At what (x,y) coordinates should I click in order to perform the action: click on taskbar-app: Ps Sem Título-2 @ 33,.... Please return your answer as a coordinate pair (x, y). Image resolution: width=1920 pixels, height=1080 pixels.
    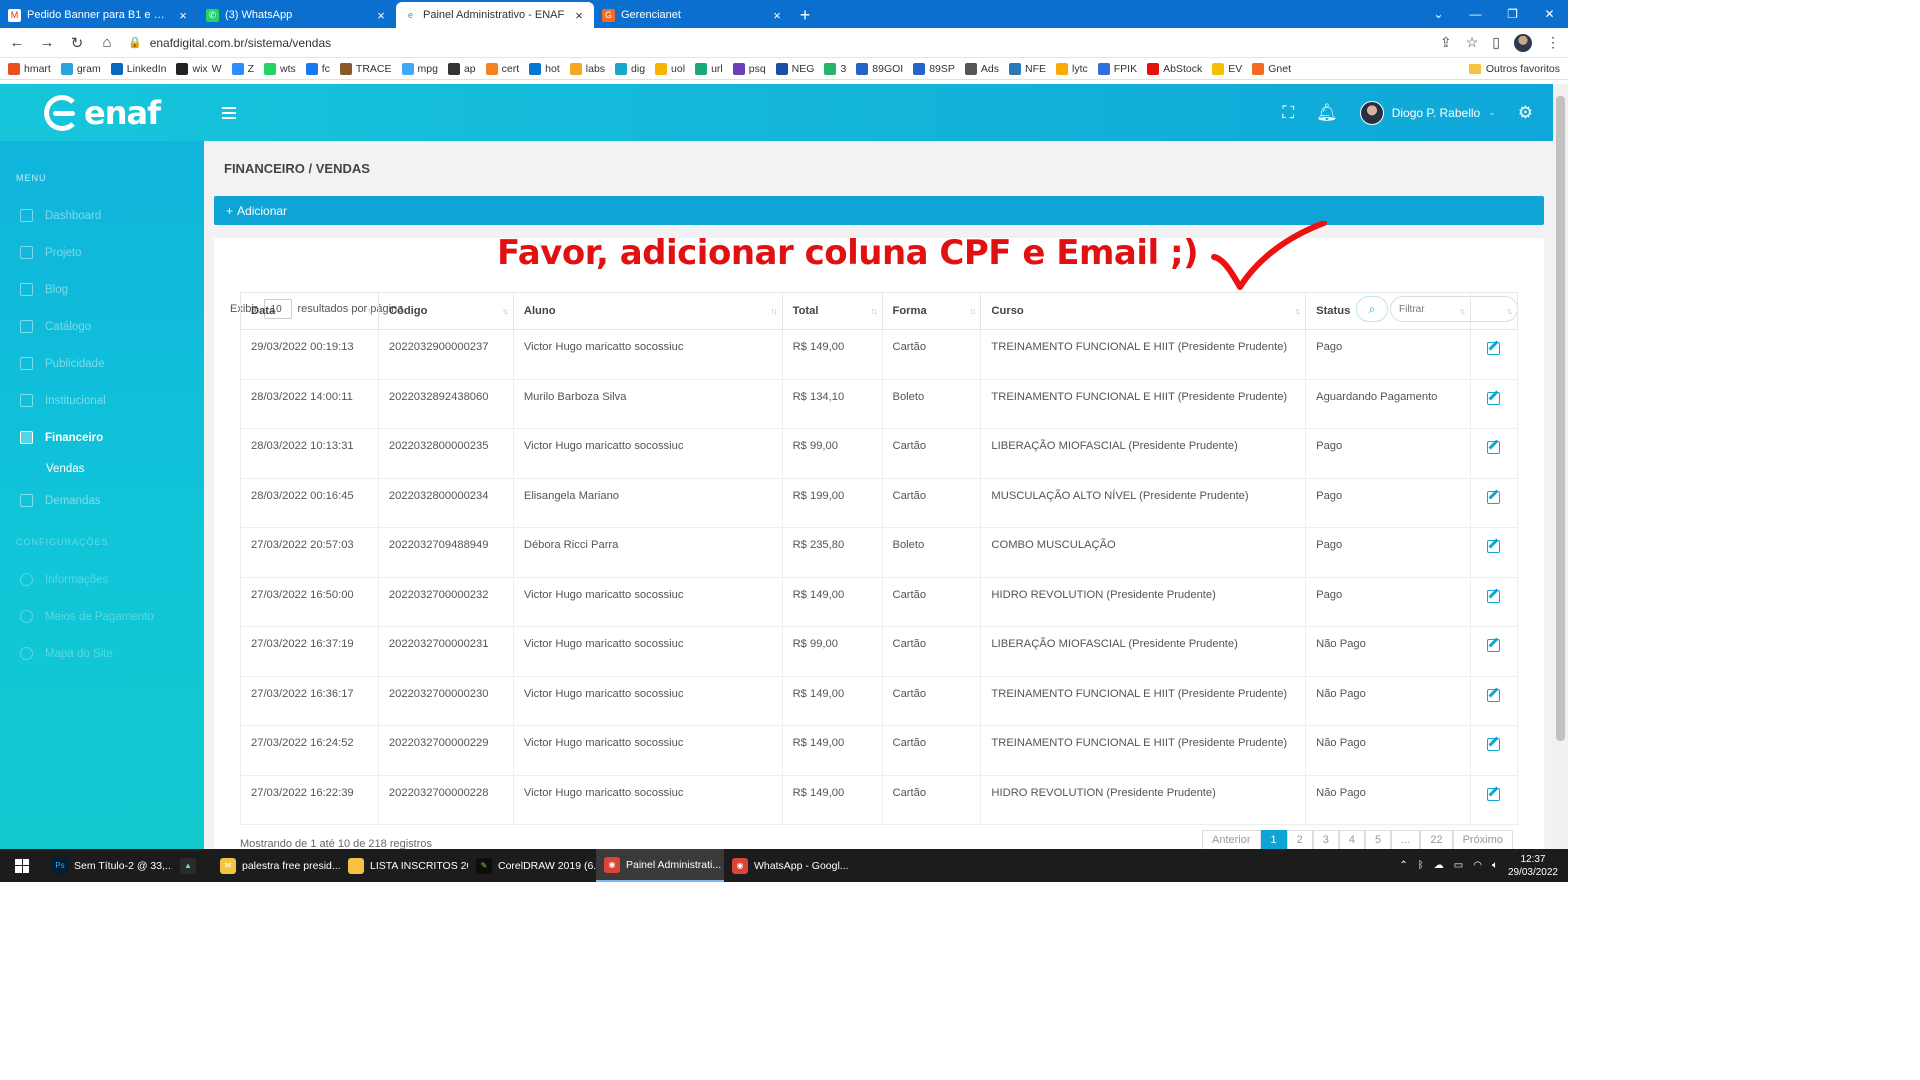
    Looking at the image, I should click on (108, 865).